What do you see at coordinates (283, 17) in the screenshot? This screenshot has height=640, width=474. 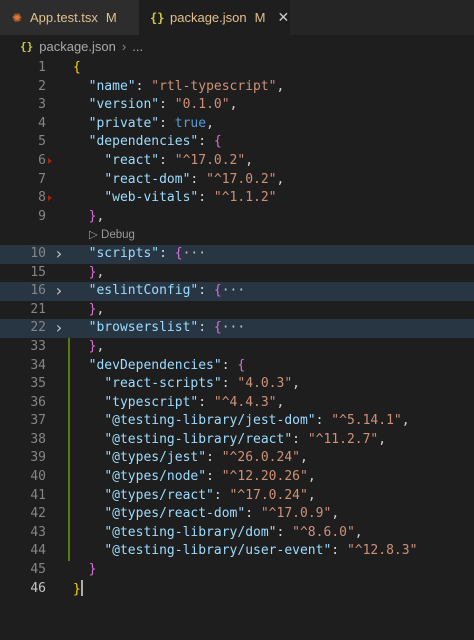 I see `close-icon: ✕` at bounding box center [283, 17].